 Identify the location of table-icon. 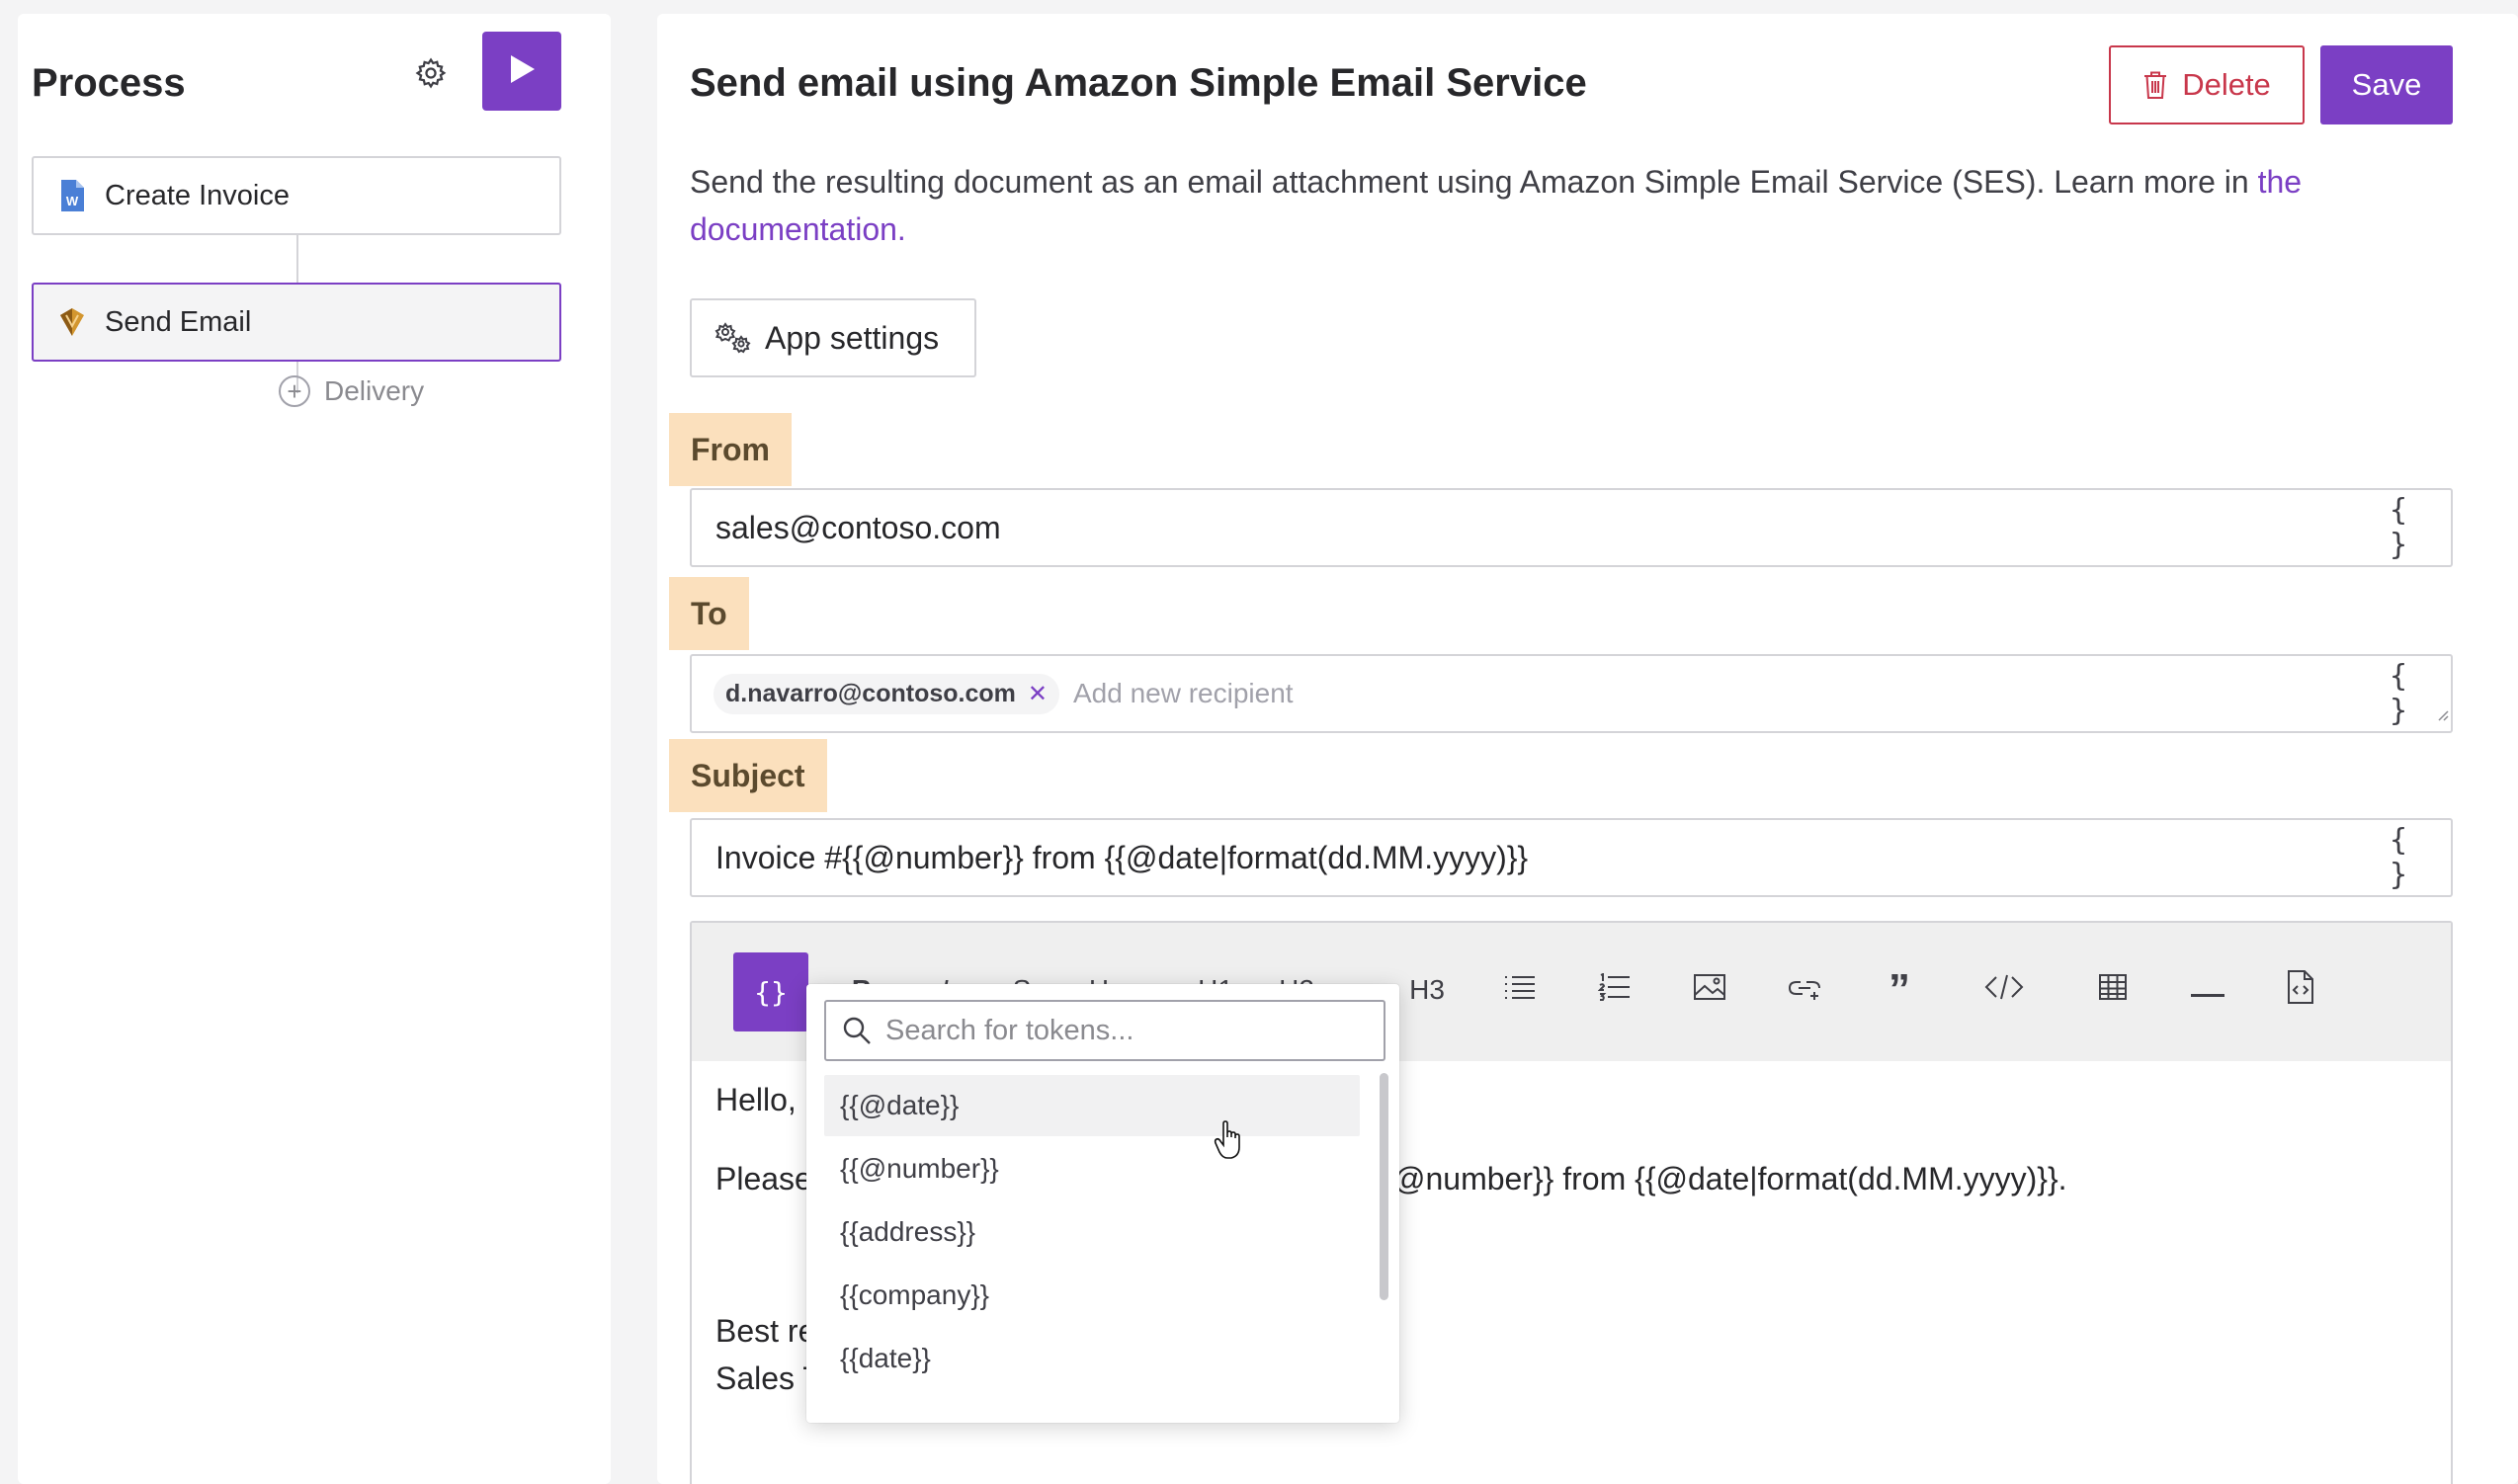
(2113, 990).